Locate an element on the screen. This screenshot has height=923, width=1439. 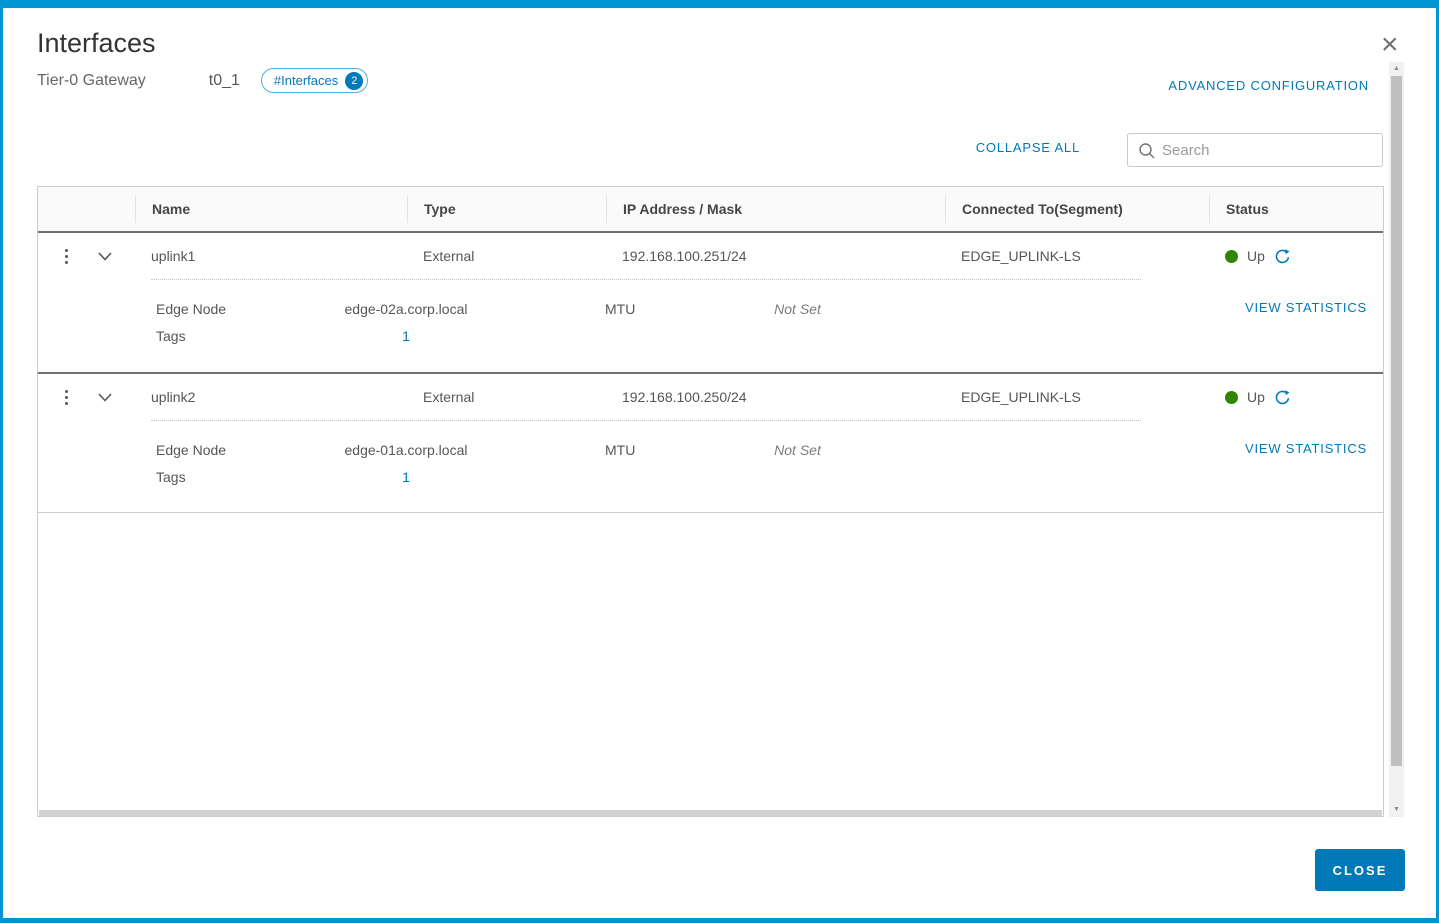
interfaces-count-badge: 2 is located at coordinates (354, 80).